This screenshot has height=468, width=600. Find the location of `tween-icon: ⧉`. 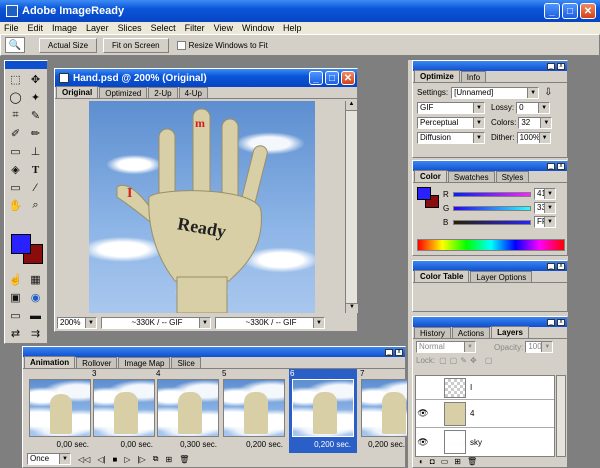

tween-icon: ⧉ is located at coordinates (156, 459).